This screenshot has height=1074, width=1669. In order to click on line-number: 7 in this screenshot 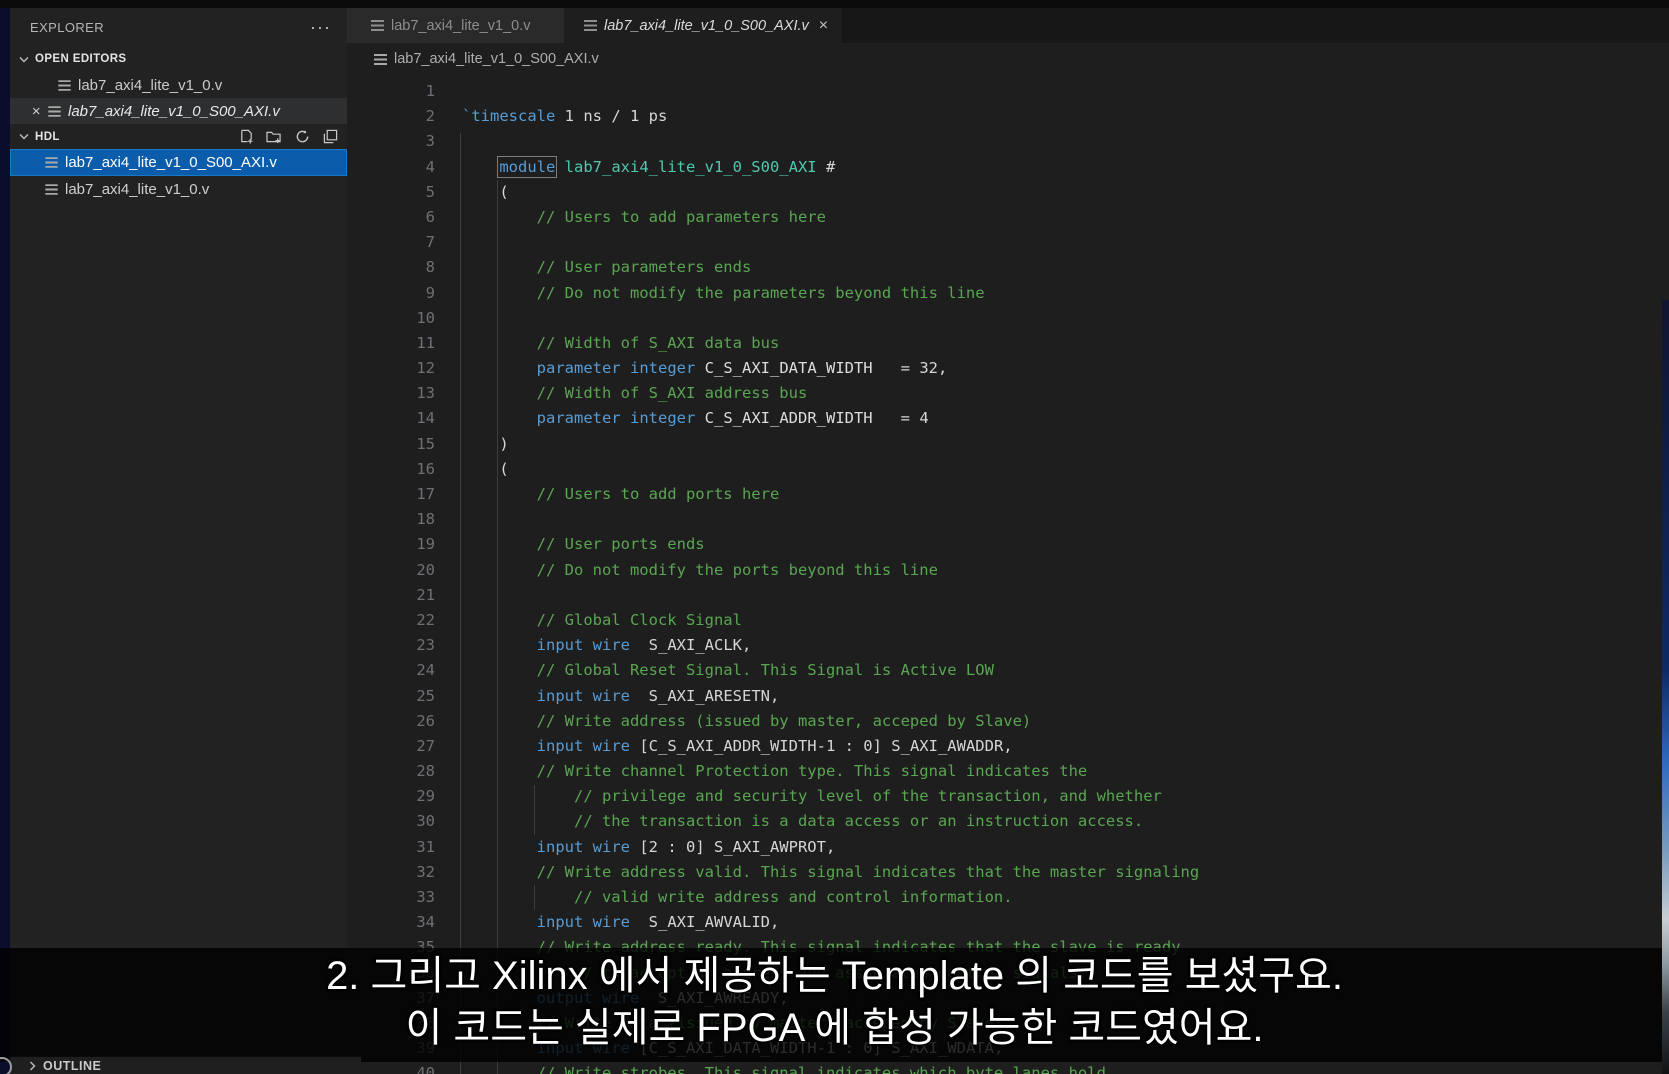, I will do `click(430, 242)`.